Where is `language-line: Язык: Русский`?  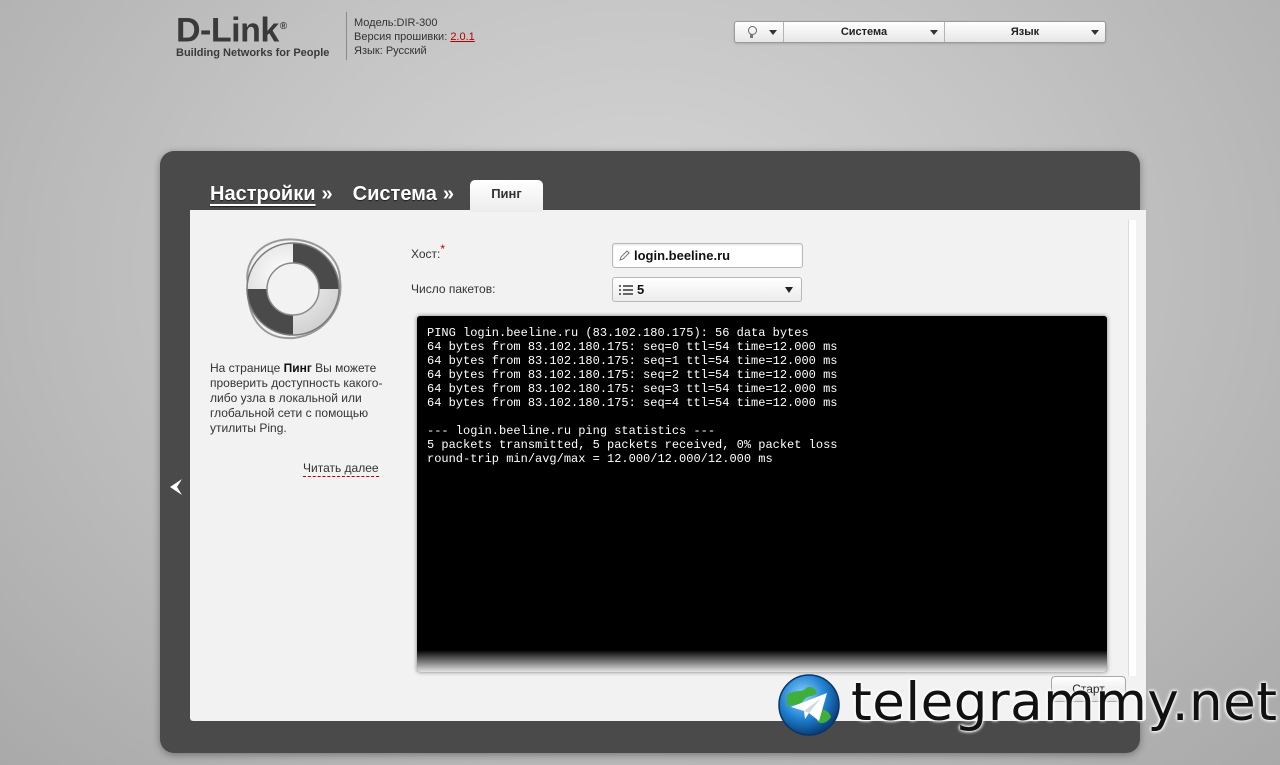 language-line: Язык: Русский is located at coordinates (390, 51).